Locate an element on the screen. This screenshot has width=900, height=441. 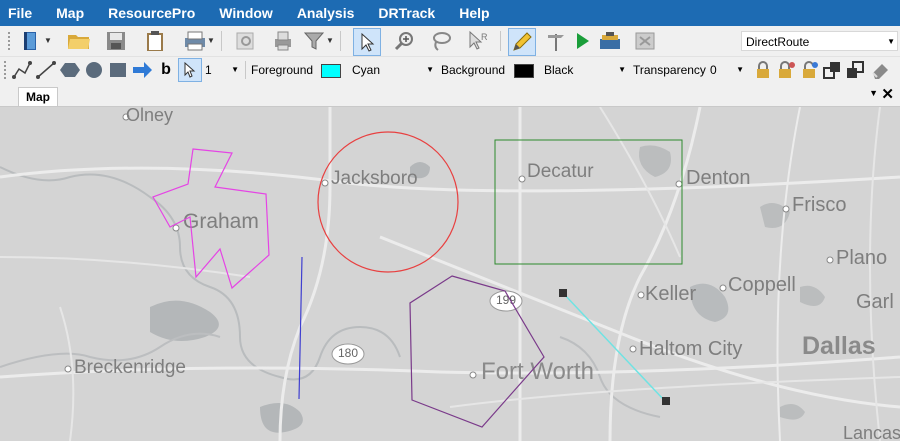
print-dropdown-arrow: ▼ is located at coordinates (211, 40).